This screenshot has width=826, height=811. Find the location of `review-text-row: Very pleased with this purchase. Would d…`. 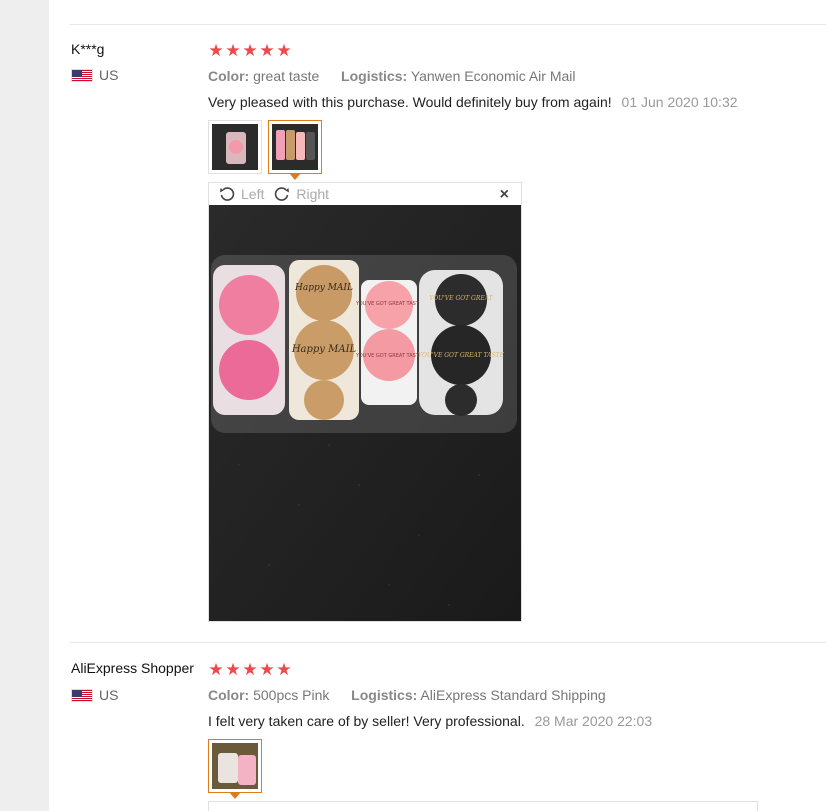

review-text-row: Very pleased with this purchase. Would d… is located at coordinates (473, 102).